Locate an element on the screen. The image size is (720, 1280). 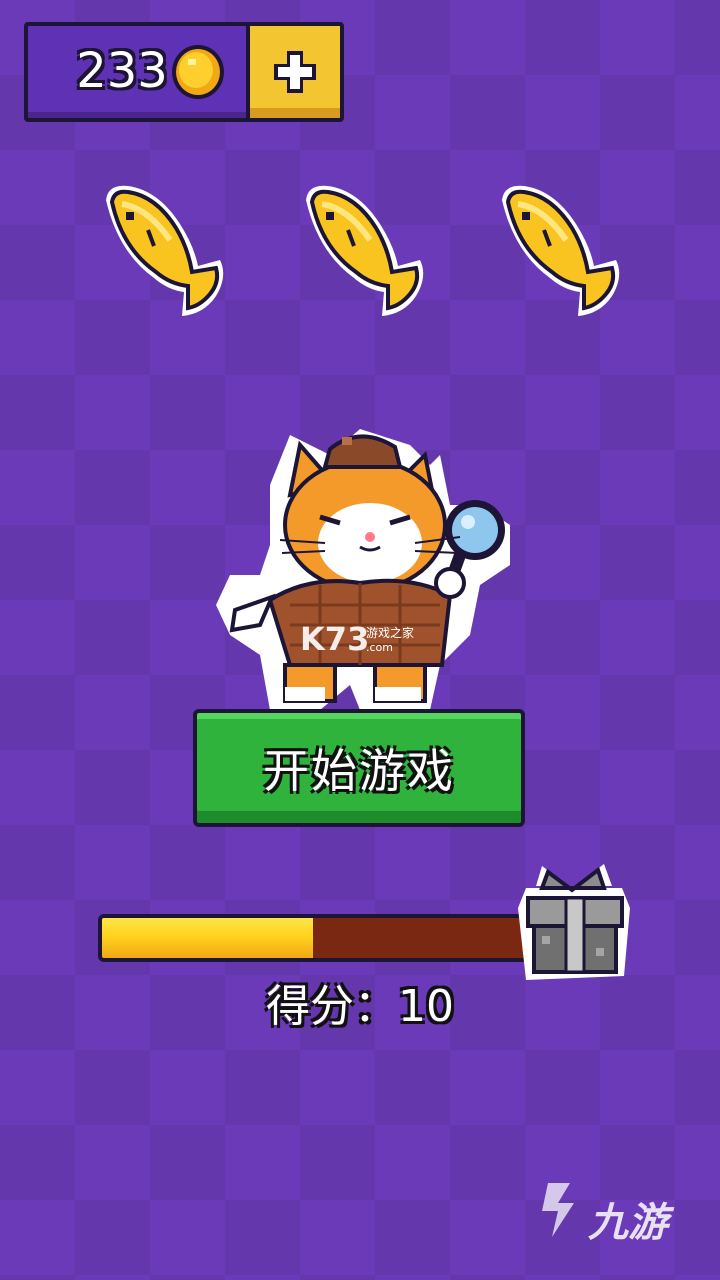
progress-bar is located at coordinates (313, 938).